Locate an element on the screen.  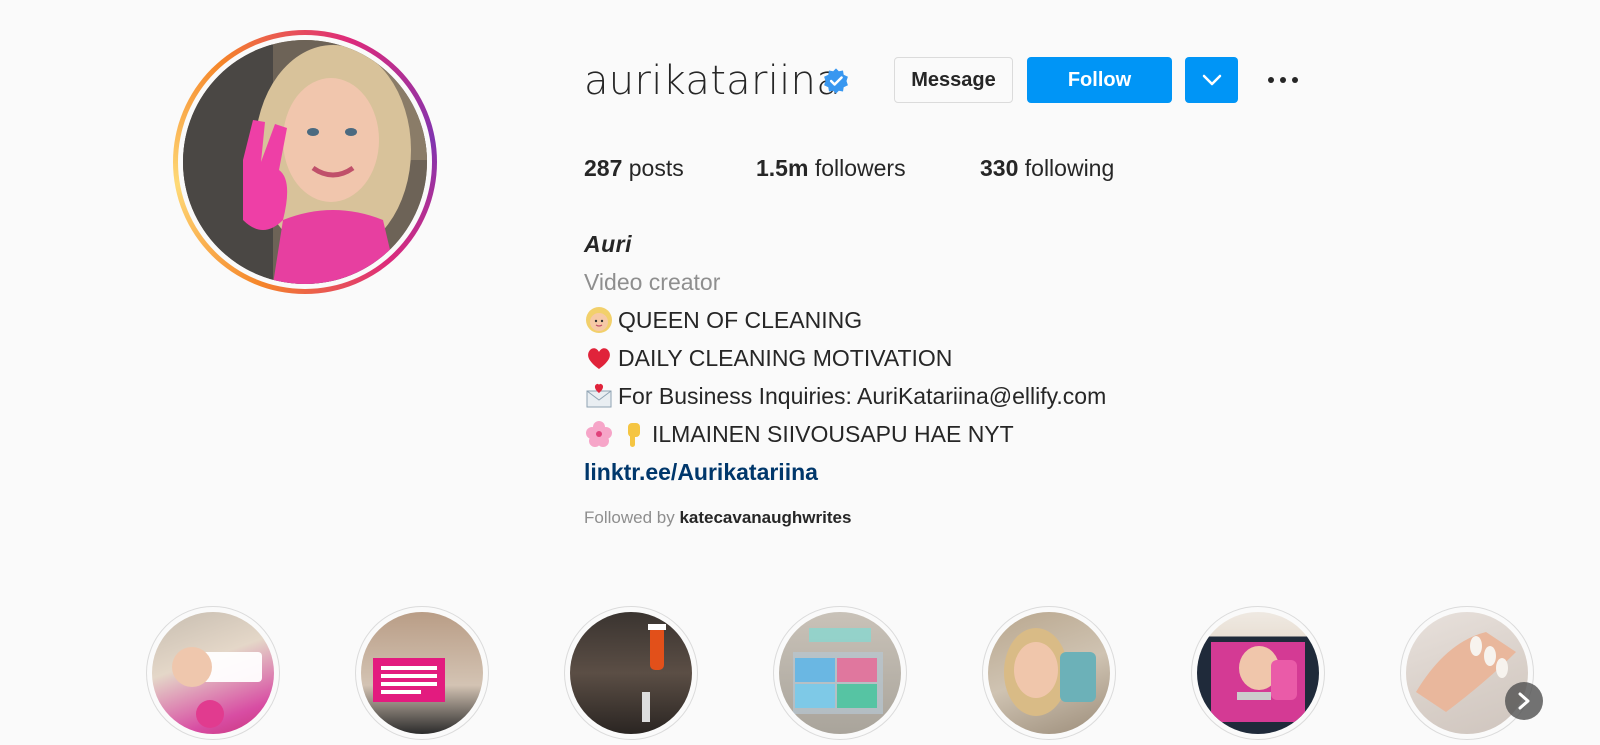
followed-by-prefix: Followed by is located at coordinates (629, 517).